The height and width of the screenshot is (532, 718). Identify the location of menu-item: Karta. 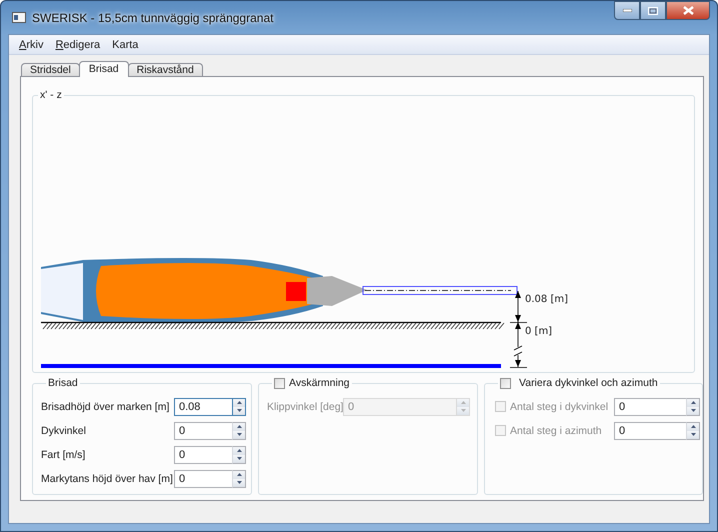
(125, 44).